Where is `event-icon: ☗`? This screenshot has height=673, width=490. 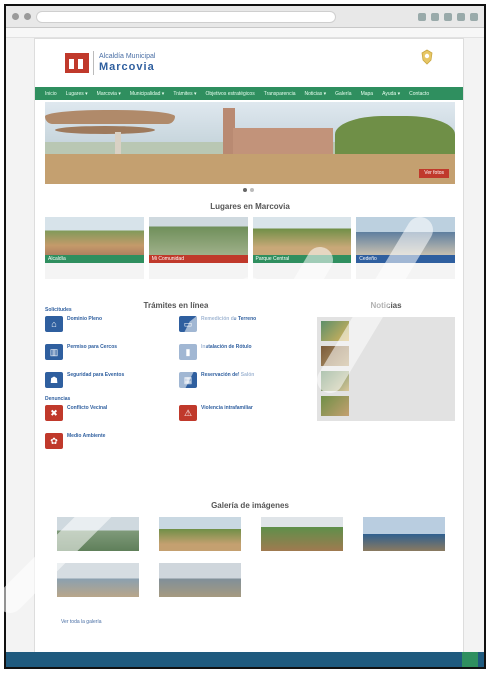
event-icon: ☗ is located at coordinates (54, 380).